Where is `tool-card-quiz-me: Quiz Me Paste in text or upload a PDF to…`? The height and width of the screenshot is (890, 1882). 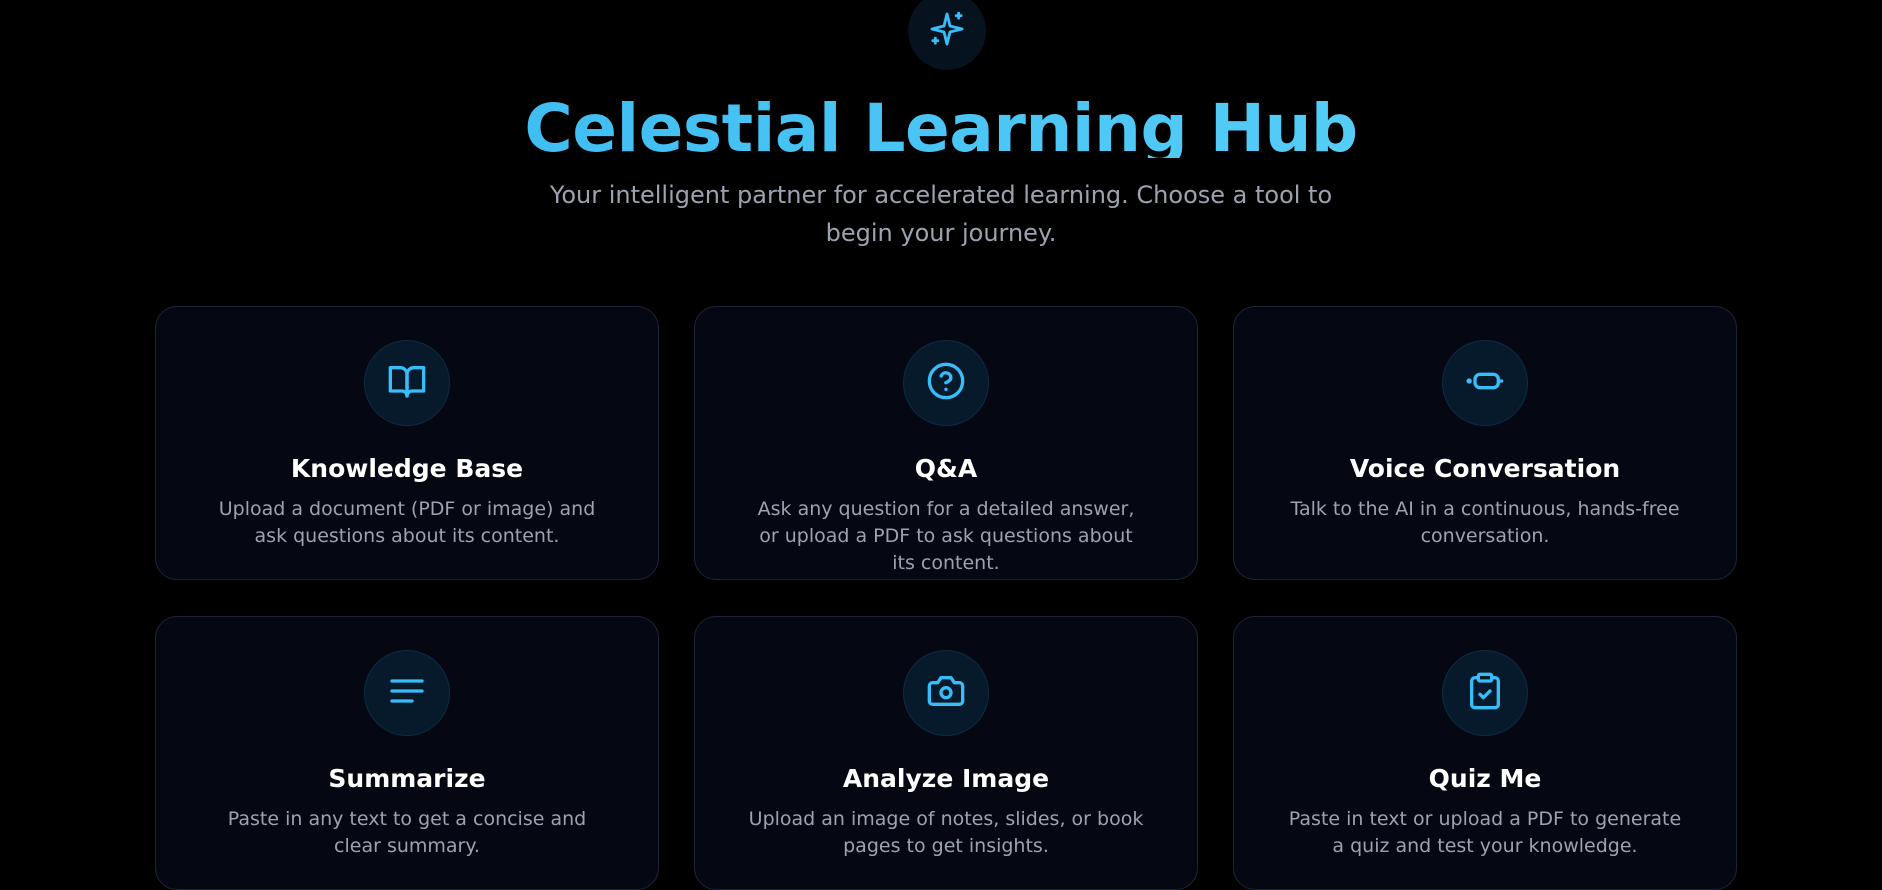 tool-card-quiz-me: Quiz Me Paste in text or upload a PDF to… is located at coordinates (1485, 753).